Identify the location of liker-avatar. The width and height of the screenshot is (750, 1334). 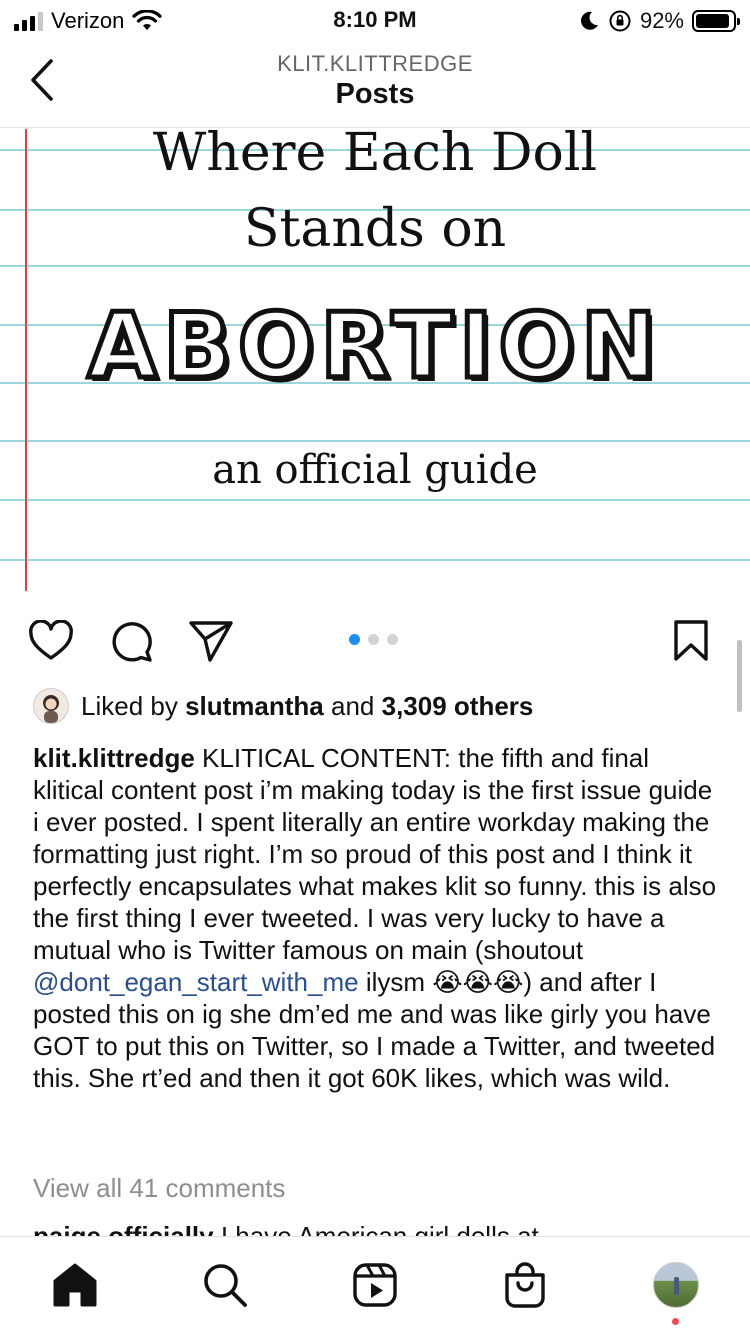
(51, 706).